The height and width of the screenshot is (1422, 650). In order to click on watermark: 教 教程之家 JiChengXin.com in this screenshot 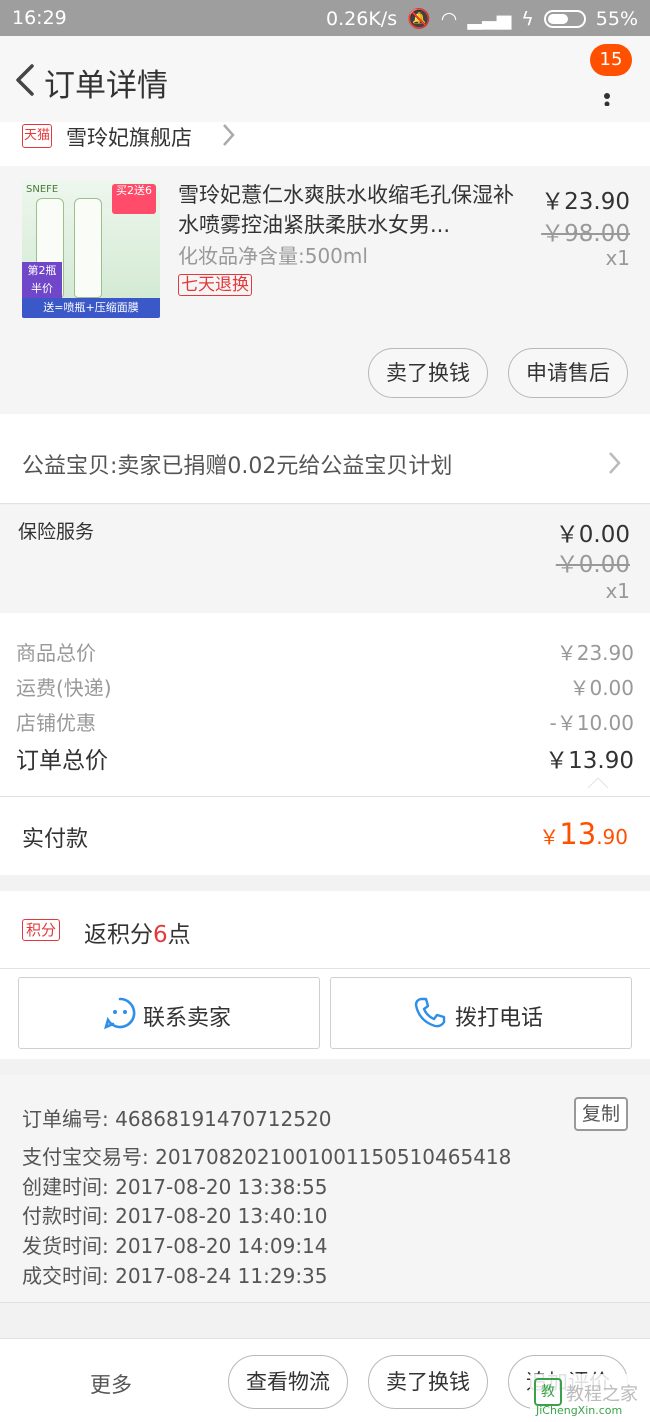, I will do `click(589, 1397)`.